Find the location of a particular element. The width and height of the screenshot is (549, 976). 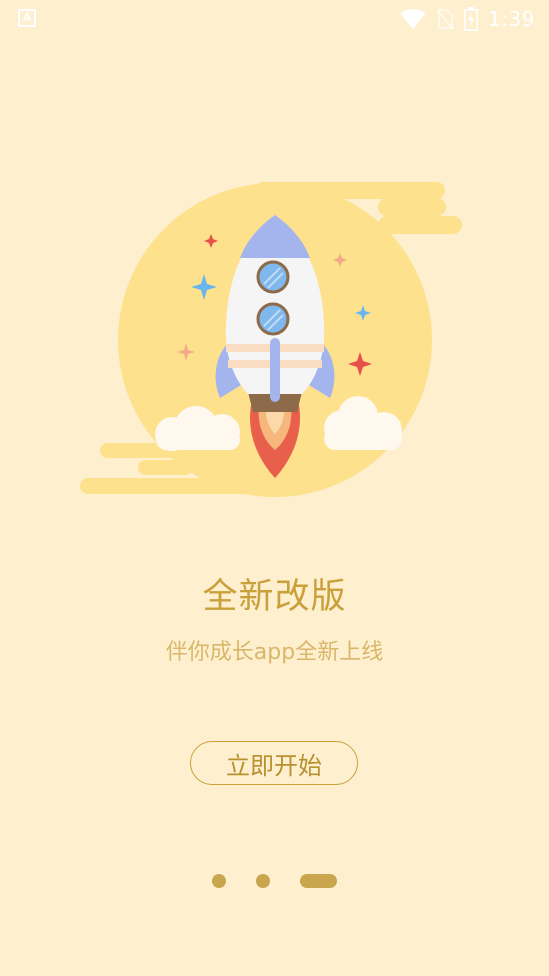

status-bar: A 1:39 is located at coordinates (274, 19).